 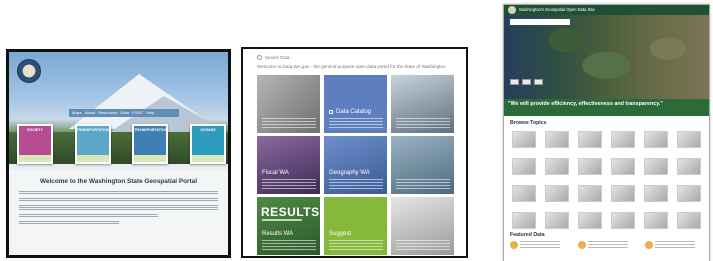 I want to click on featured-data-list, so click(x=607, y=245).